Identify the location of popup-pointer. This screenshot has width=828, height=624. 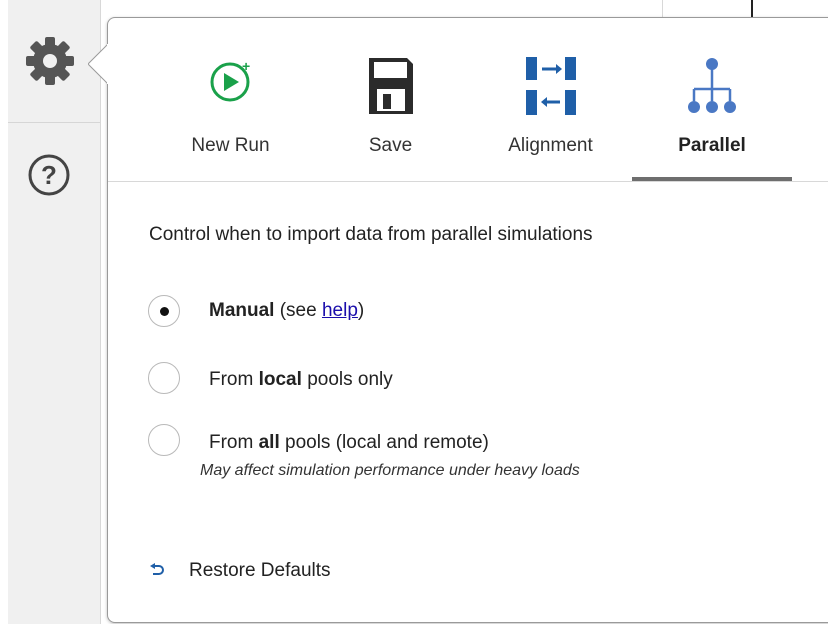
(100, 64).